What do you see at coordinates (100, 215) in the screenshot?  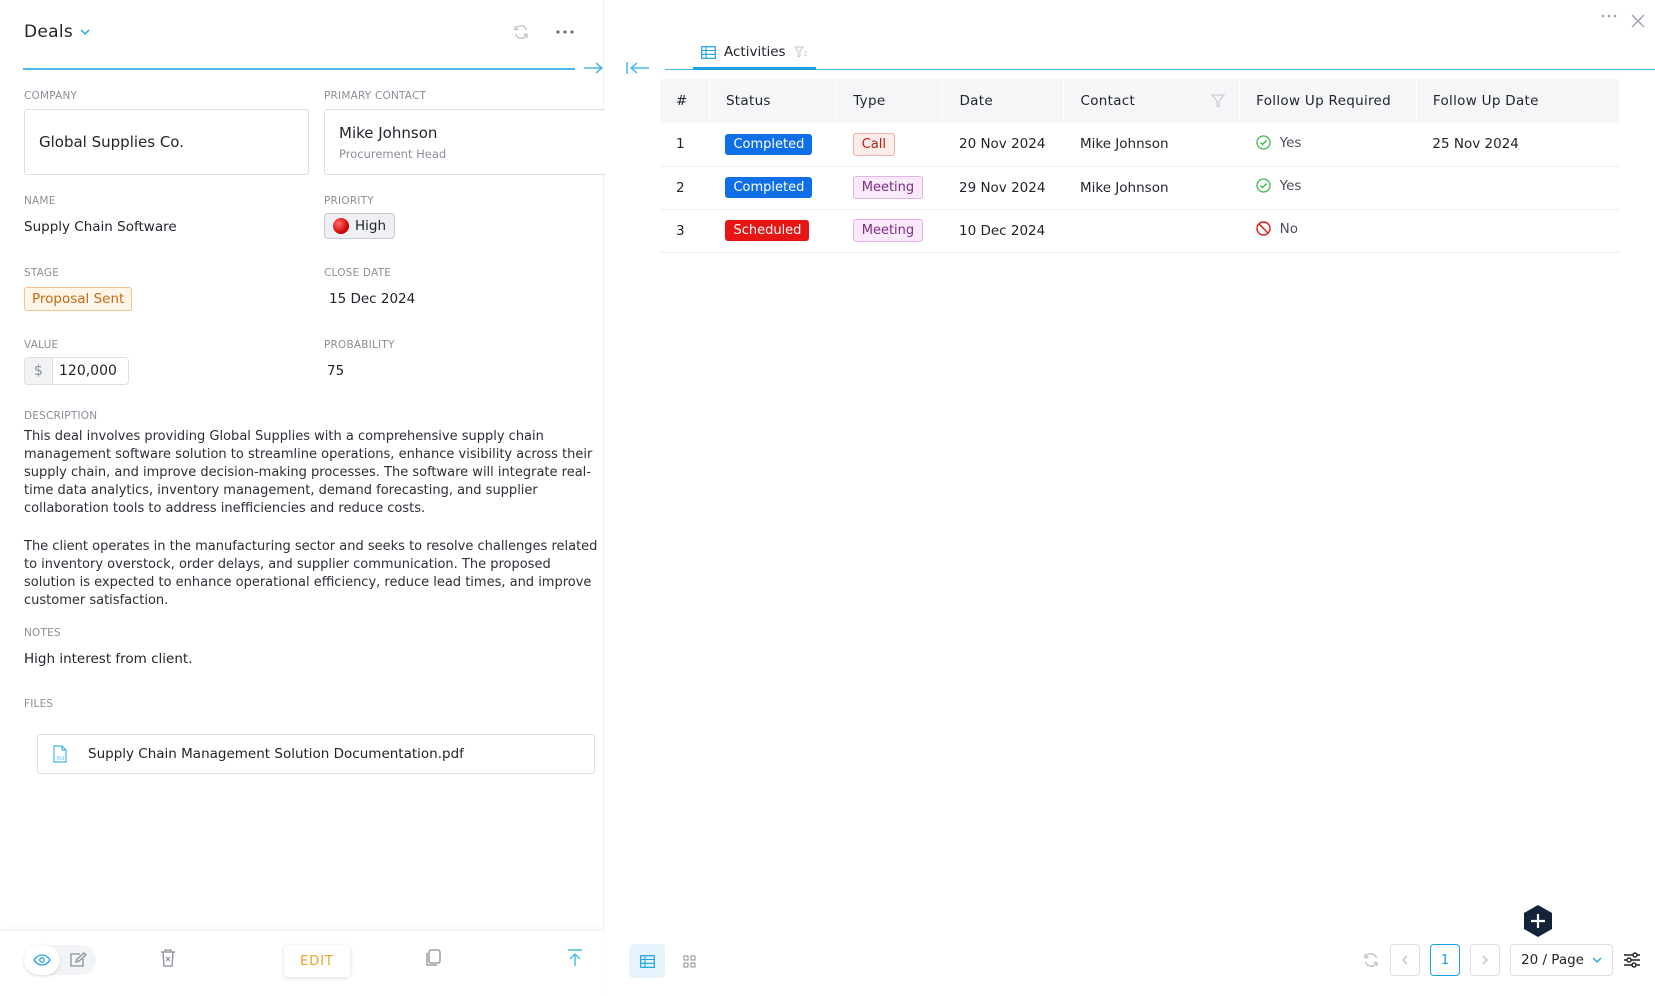 I see `name-field: NAME Supply Chain Software` at bounding box center [100, 215].